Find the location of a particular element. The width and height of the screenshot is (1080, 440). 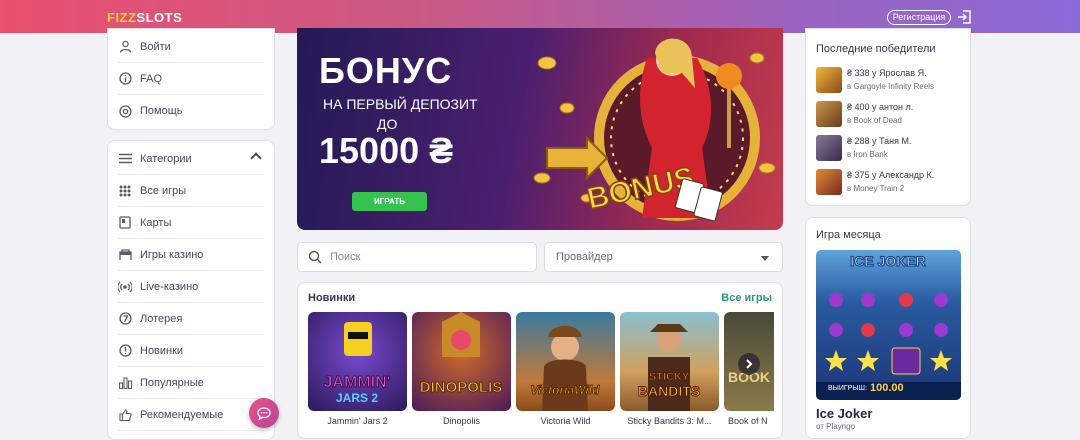

login-icon is located at coordinates (965, 17).